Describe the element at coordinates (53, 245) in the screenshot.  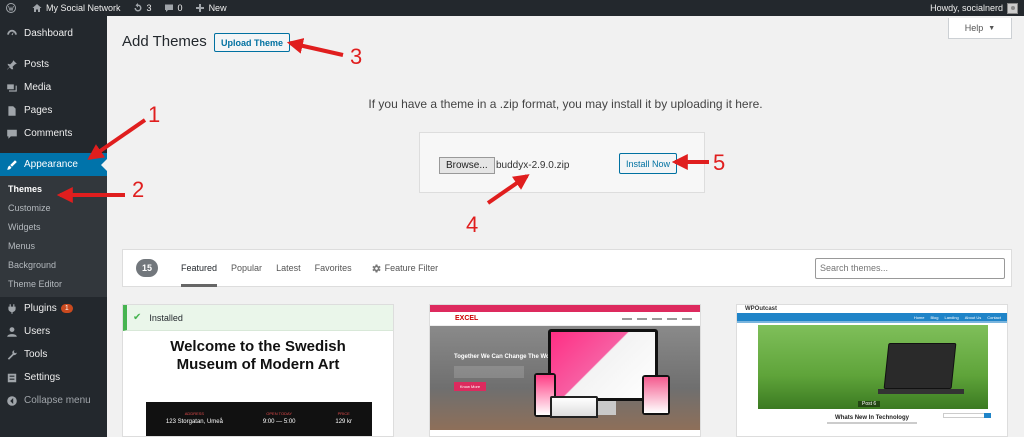
I see `submenu-menus: Menus` at that location.